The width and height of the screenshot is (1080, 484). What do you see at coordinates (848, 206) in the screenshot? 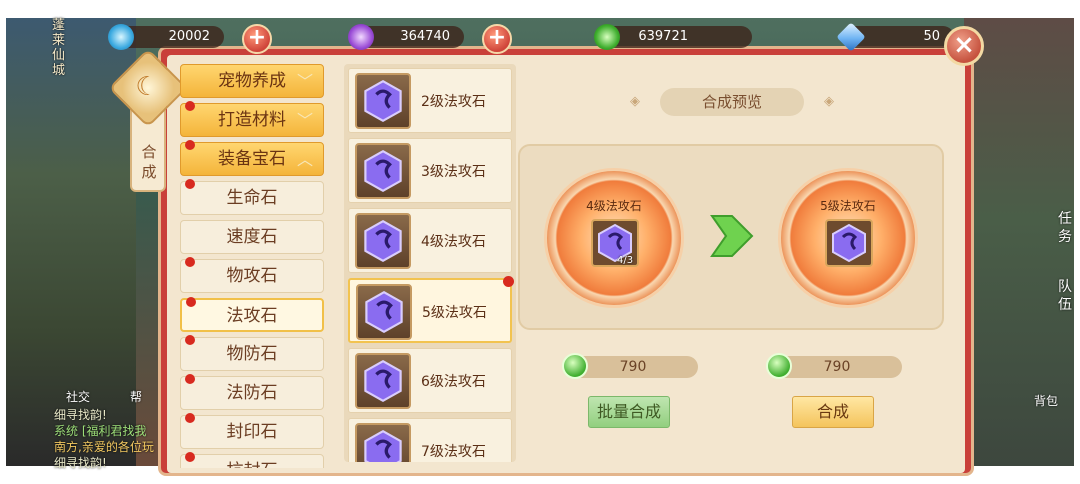
I see `target-name: 5级法攻石` at bounding box center [848, 206].